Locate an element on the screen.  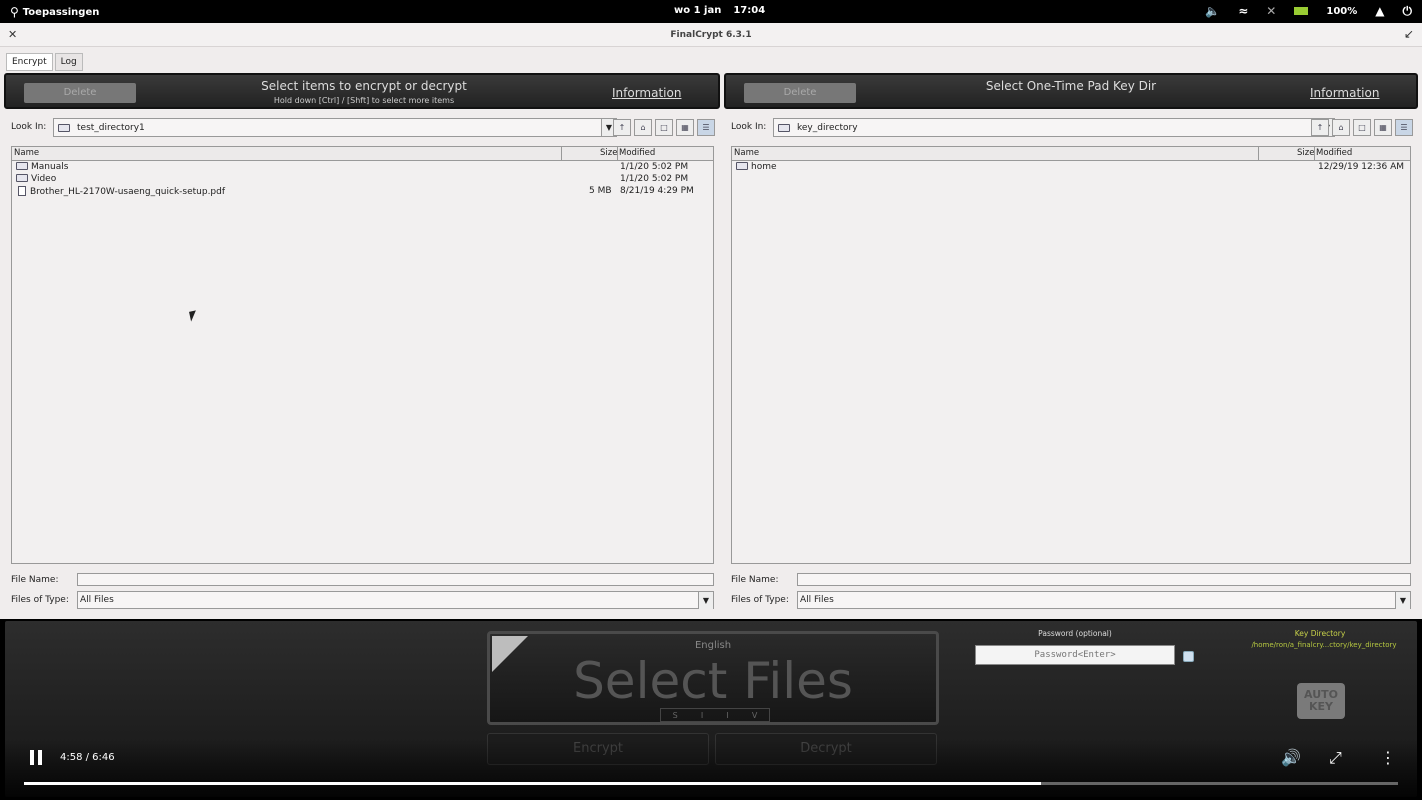
select-files-status: Select Files is located at coordinates (713, 681).